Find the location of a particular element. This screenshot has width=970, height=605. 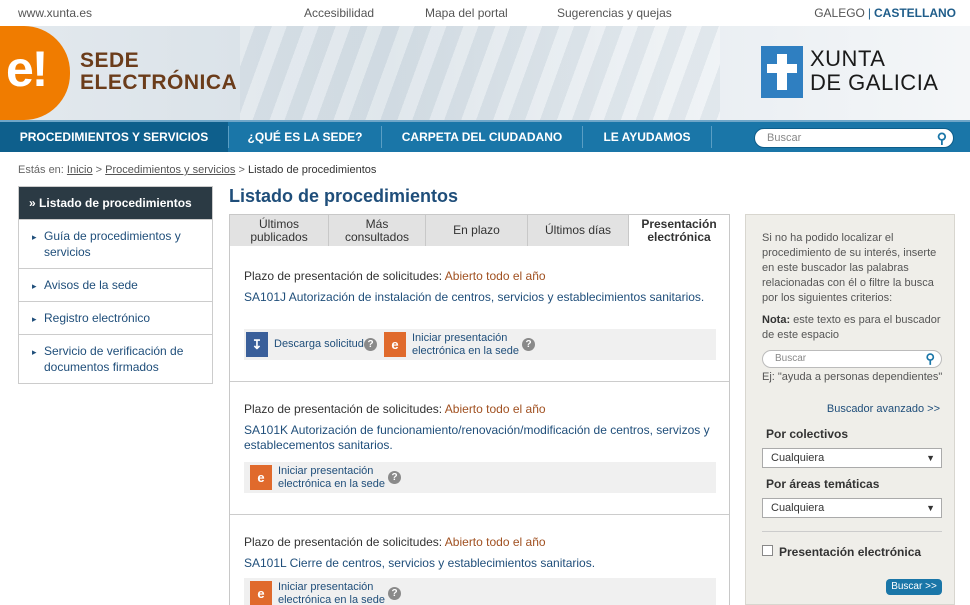

sidebar-item-avisos: ▸ Avisos de la sede is located at coordinates (115, 284).